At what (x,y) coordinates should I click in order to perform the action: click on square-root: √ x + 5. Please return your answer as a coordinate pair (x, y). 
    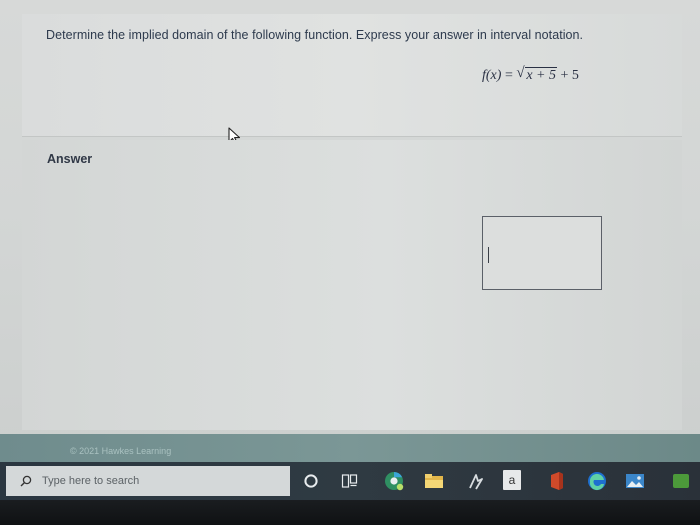
    Looking at the image, I should click on (537, 74).